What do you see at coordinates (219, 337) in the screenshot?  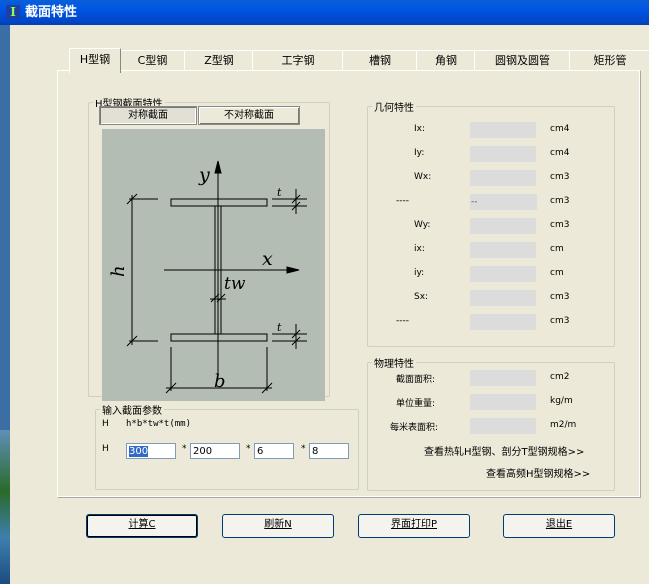 I see `bottom-flange` at bounding box center [219, 337].